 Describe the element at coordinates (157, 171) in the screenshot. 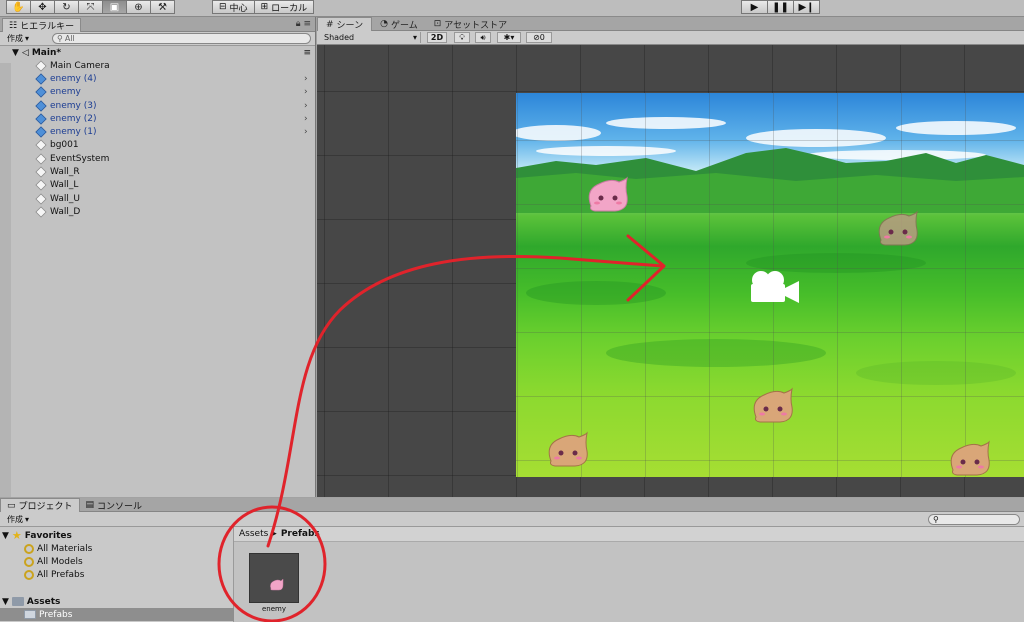

I see `hierarchy-item: Wall_R` at that location.